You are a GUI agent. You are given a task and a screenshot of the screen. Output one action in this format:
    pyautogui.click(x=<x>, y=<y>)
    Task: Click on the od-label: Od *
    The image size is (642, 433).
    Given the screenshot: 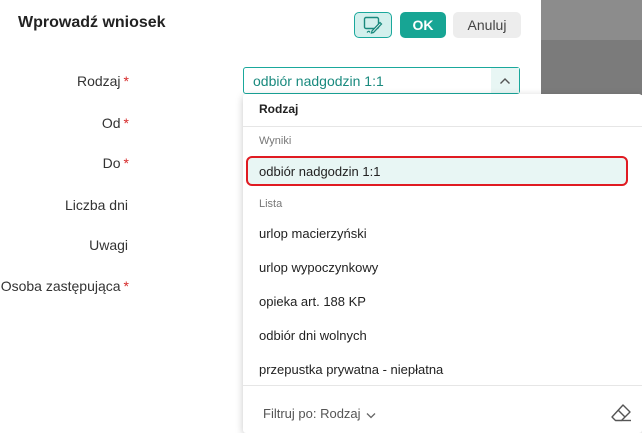 What is the action you would take?
    pyautogui.click(x=115, y=123)
    